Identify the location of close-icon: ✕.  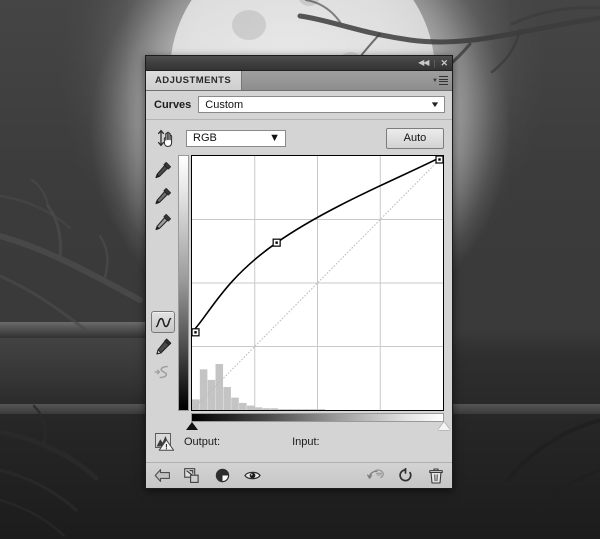
(444, 63).